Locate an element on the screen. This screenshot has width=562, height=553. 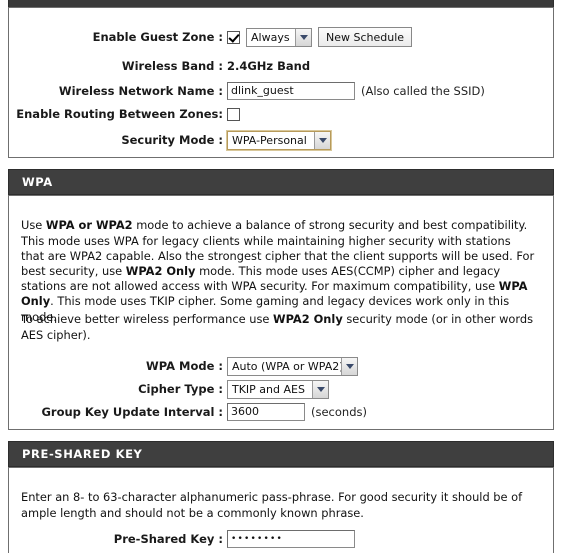
wpa-mode-select: Auto (WPA or WPA2) is located at coordinates (292, 366).